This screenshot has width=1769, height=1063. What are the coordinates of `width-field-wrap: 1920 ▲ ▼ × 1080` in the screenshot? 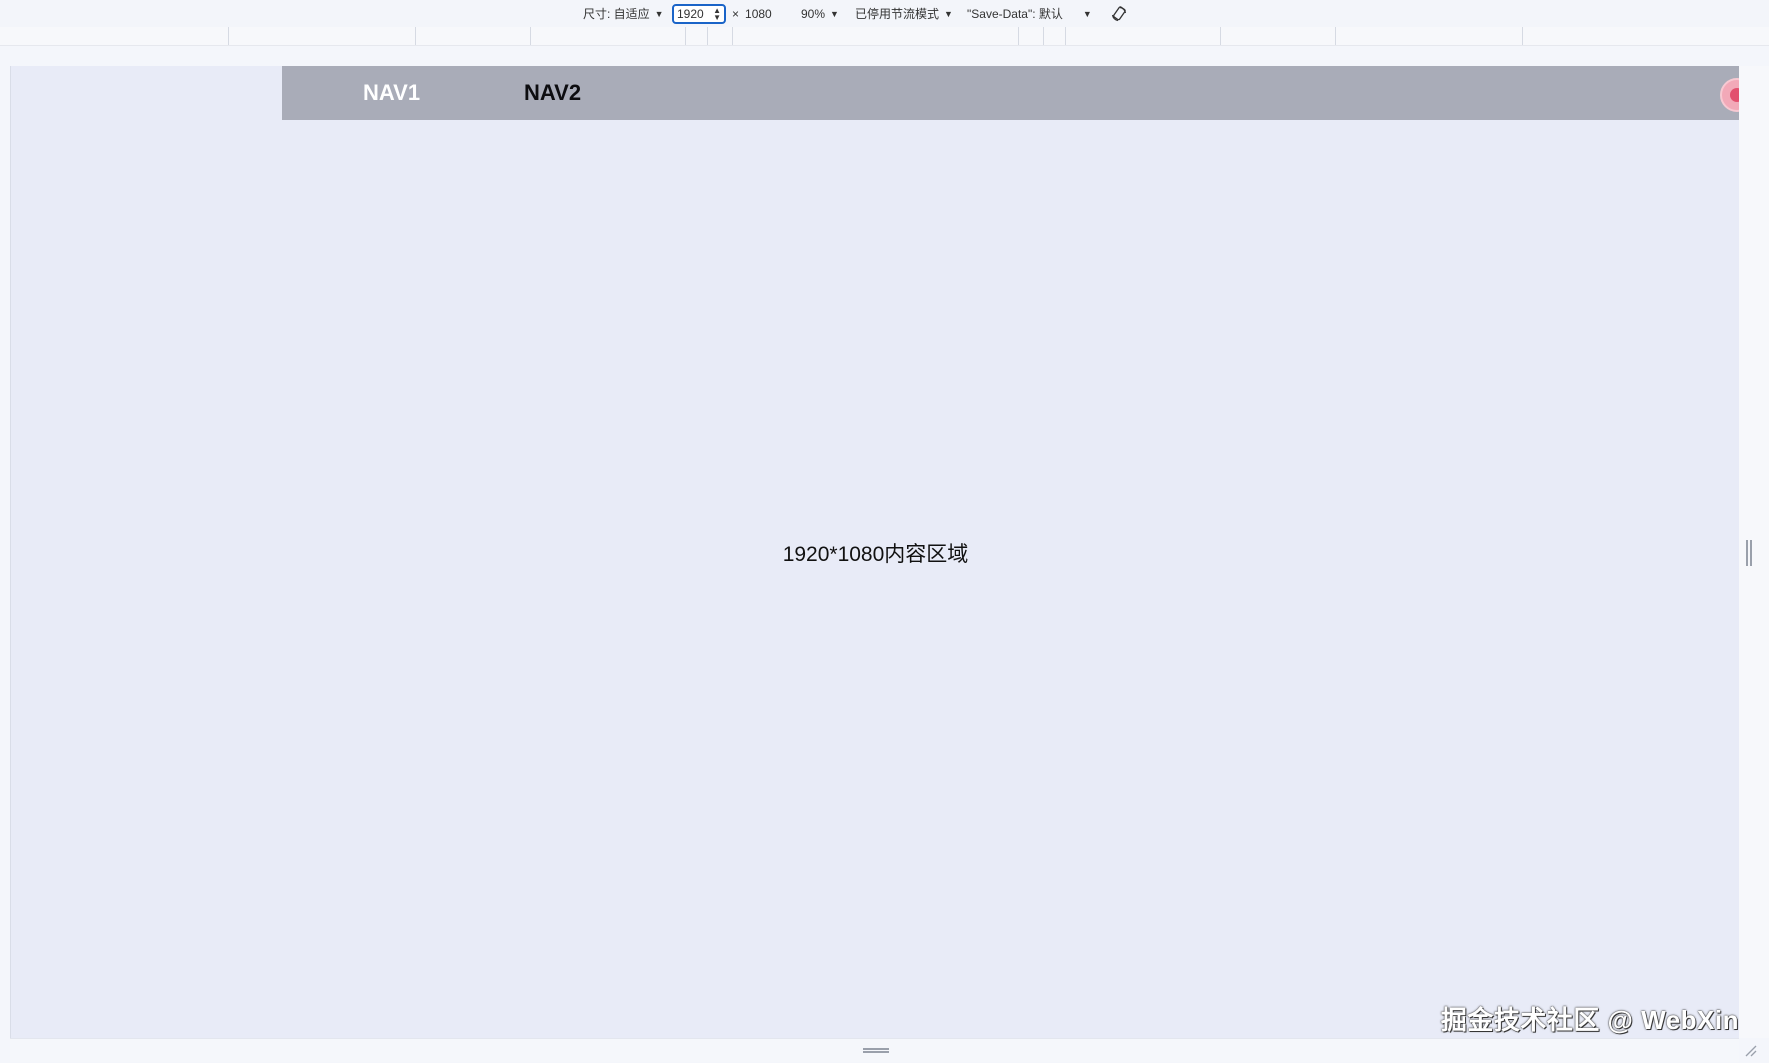 It's located at (731, 13).